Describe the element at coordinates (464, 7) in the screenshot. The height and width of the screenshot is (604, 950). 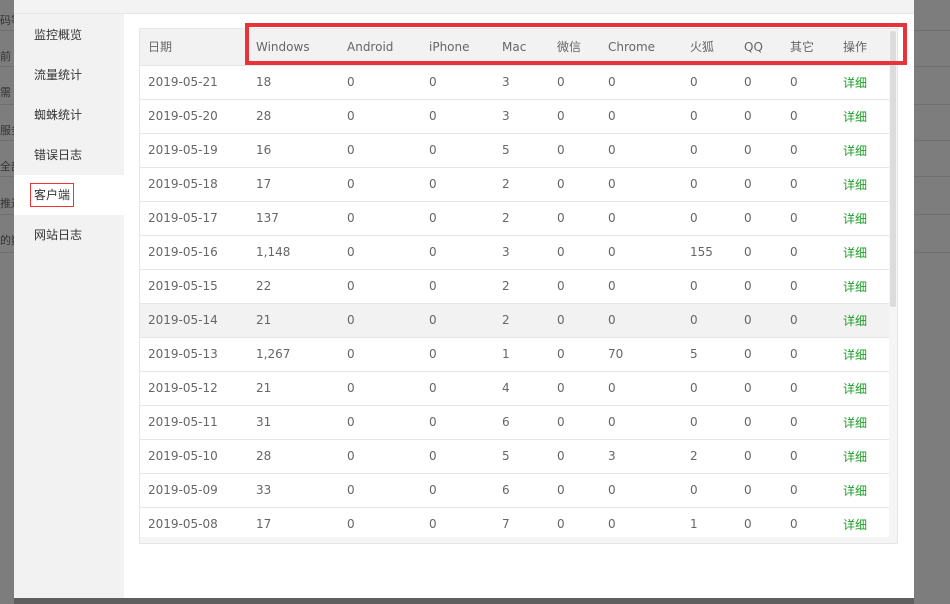
I see `modal-title-bar` at that location.